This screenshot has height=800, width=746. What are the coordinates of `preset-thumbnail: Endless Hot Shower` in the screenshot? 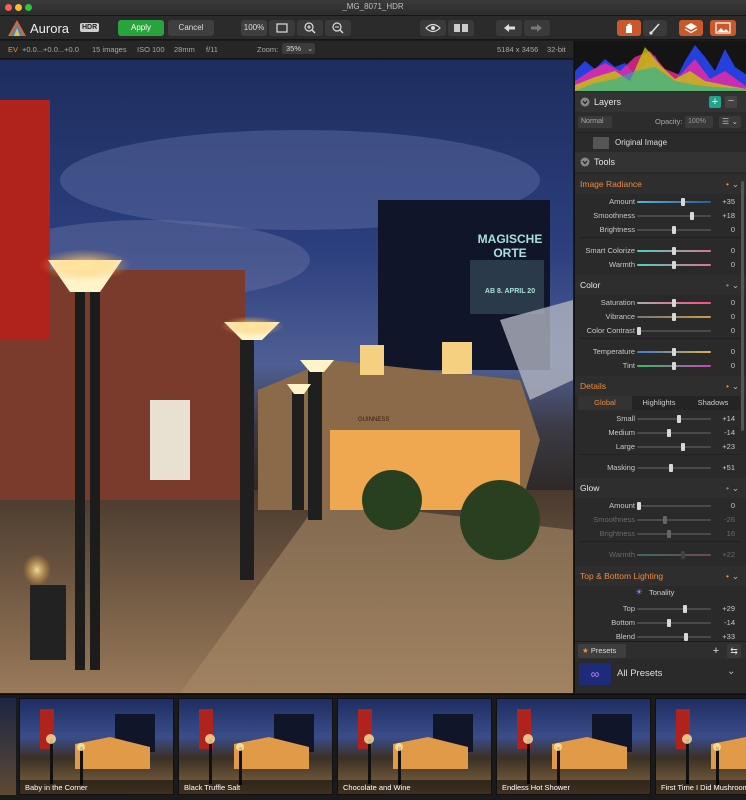 It's located at (573, 746).